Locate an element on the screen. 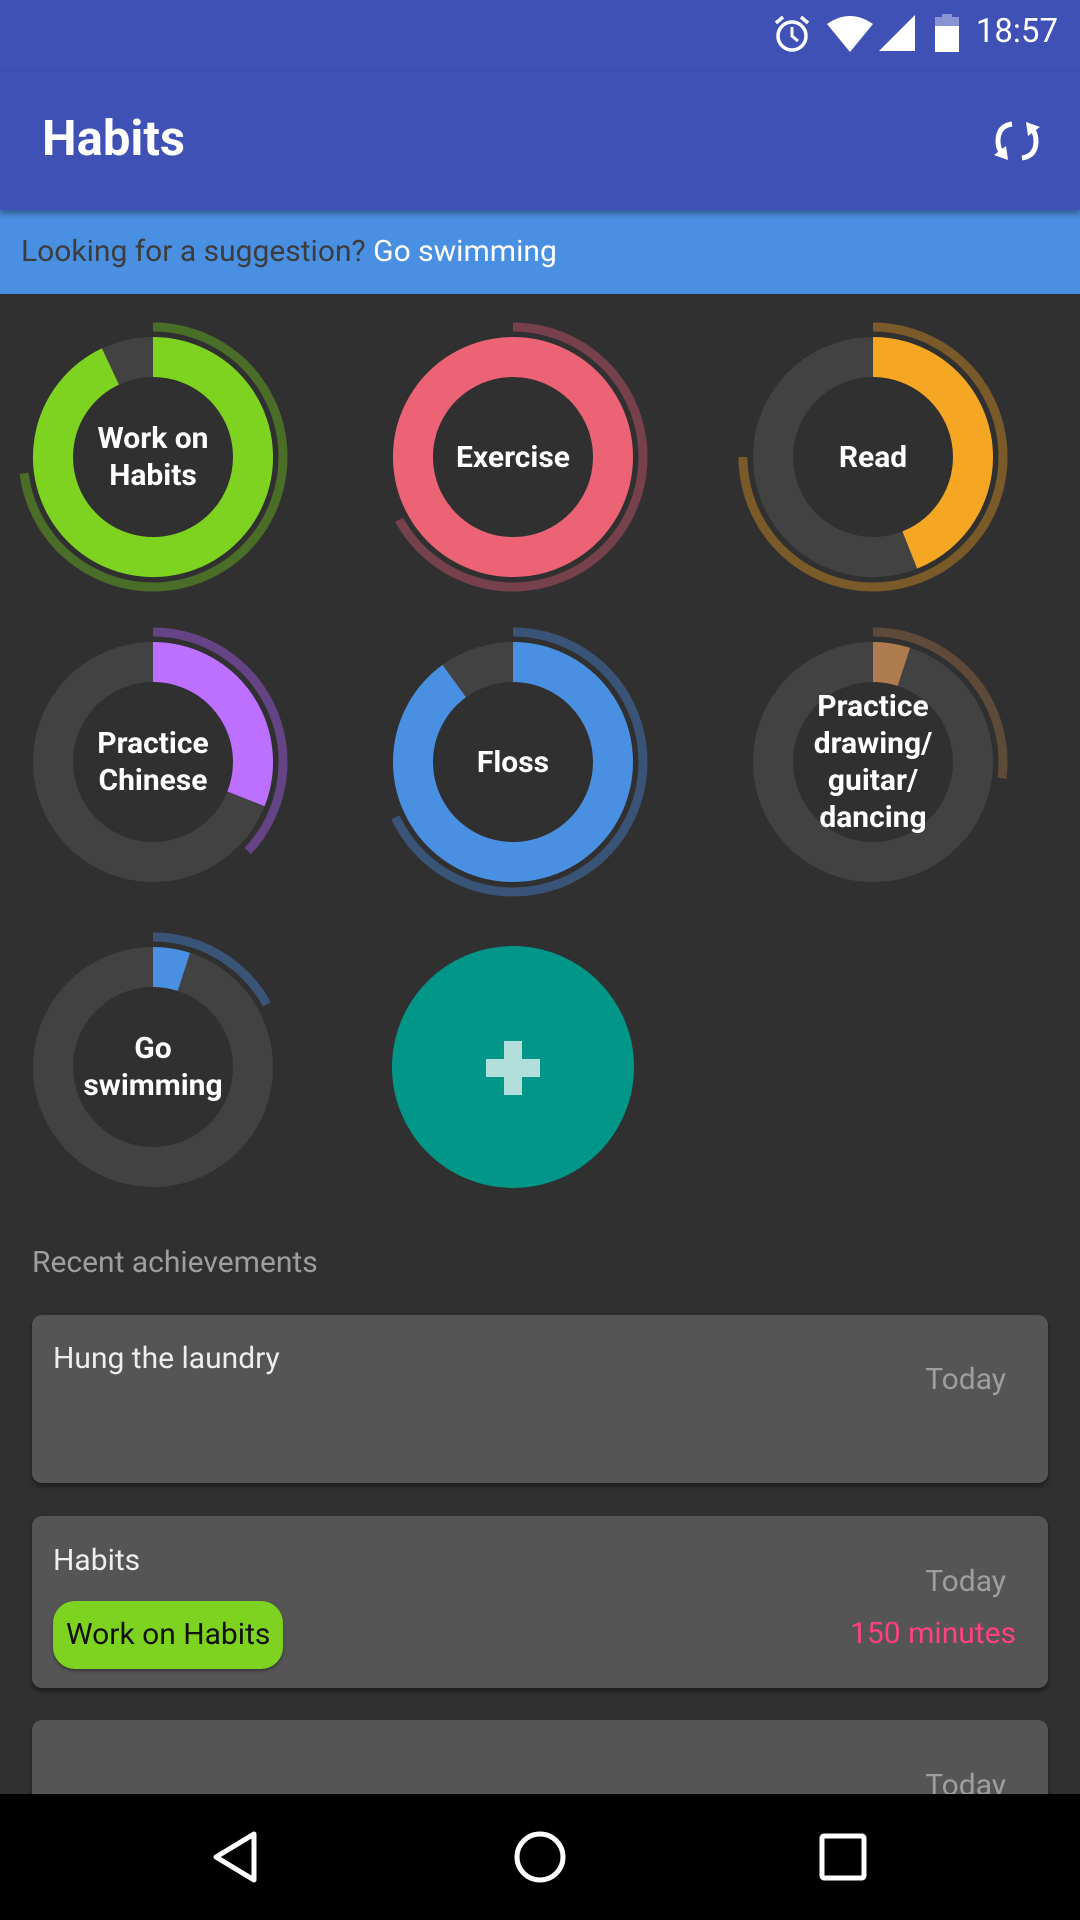 The height and width of the screenshot is (1920, 1080). habit-label: Floss is located at coordinates (513, 762).